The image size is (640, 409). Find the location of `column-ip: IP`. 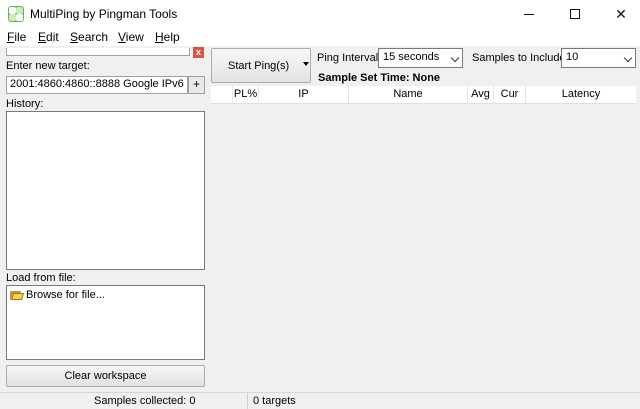

column-ip: IP is located at coordinates (304, 95).